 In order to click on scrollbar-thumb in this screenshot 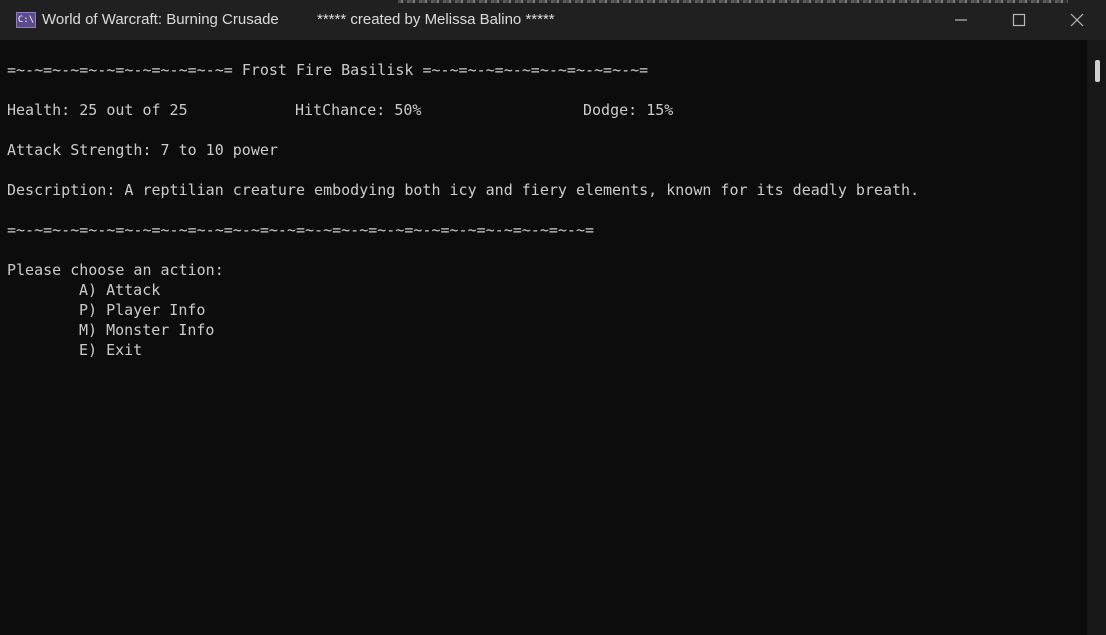, I will do `click(1097, 71)`.